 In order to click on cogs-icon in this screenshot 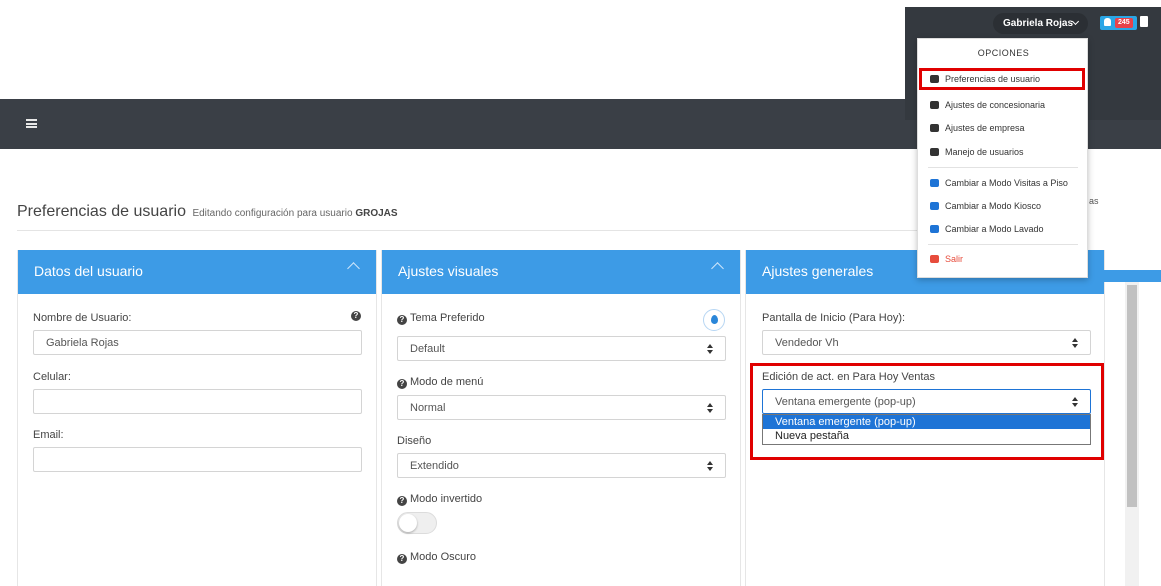, I will do `click(934, 105)`.